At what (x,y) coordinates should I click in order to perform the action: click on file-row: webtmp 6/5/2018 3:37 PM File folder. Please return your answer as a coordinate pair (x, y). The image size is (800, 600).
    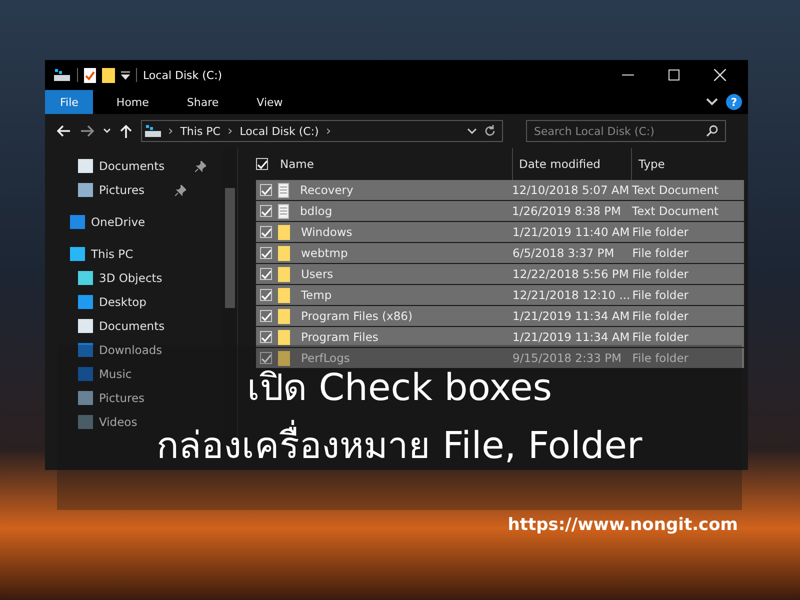
    Looking at the image, I should click on (500, 253).